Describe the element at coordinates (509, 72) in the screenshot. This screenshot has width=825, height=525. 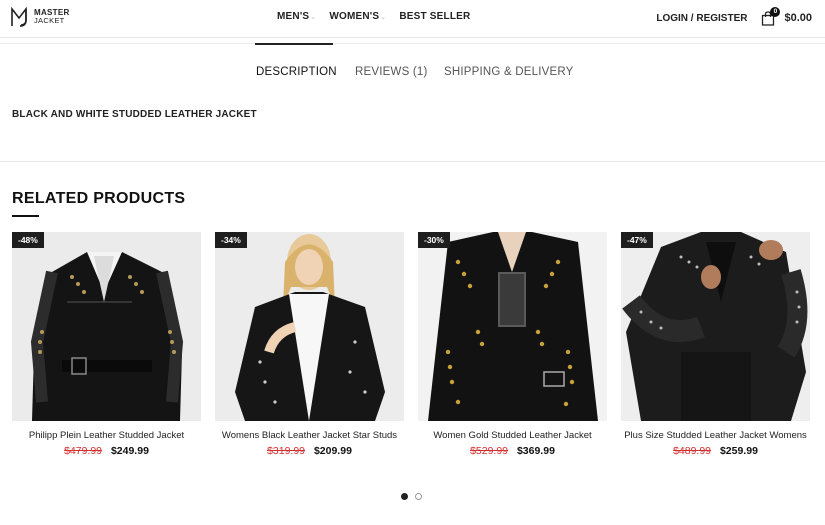
I see `tab-shipping-delivery: SHIPPING & DELIVERY` at that location.